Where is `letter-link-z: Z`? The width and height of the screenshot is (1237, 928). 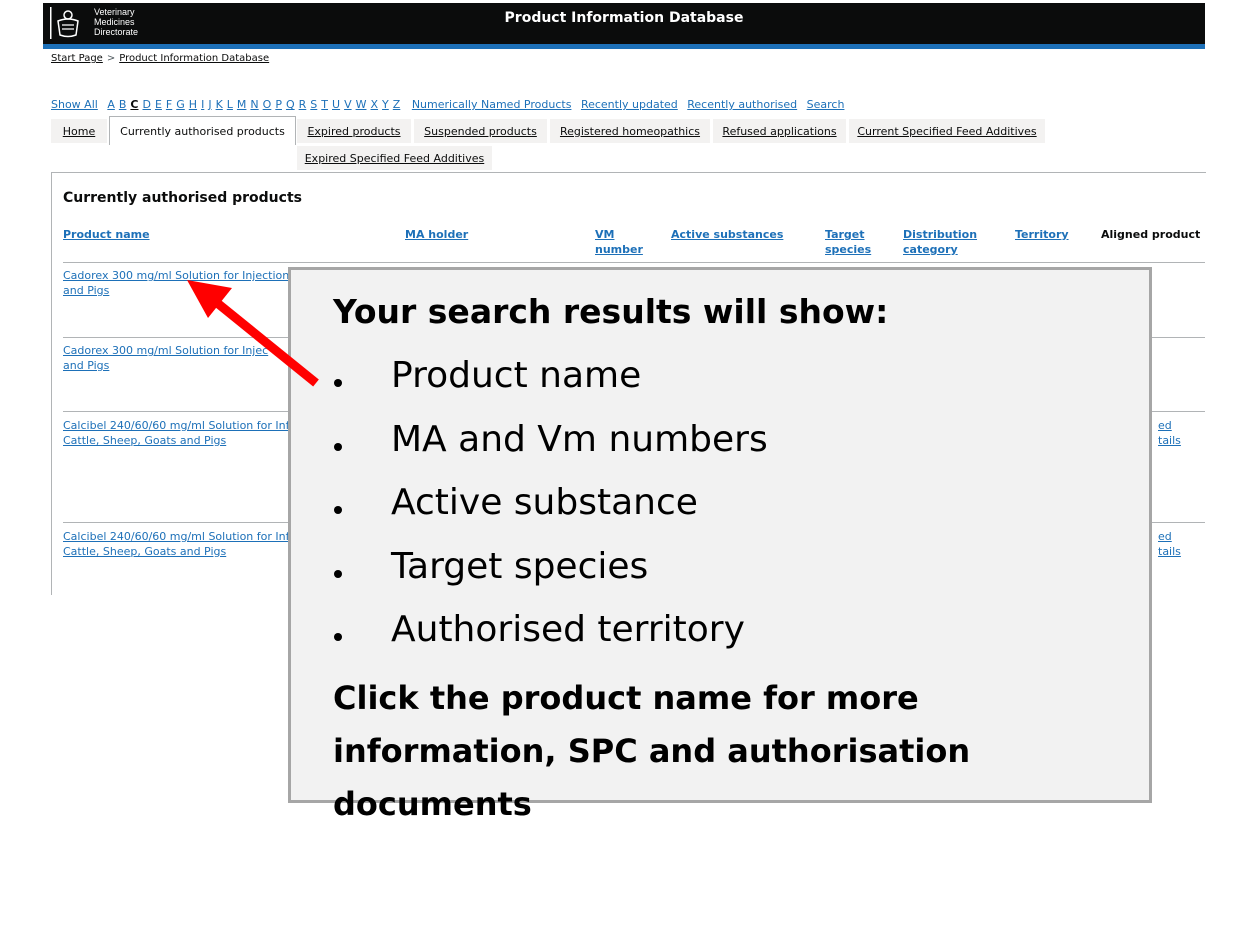
letter-link-z: Z is located at coordinates (397, 104).